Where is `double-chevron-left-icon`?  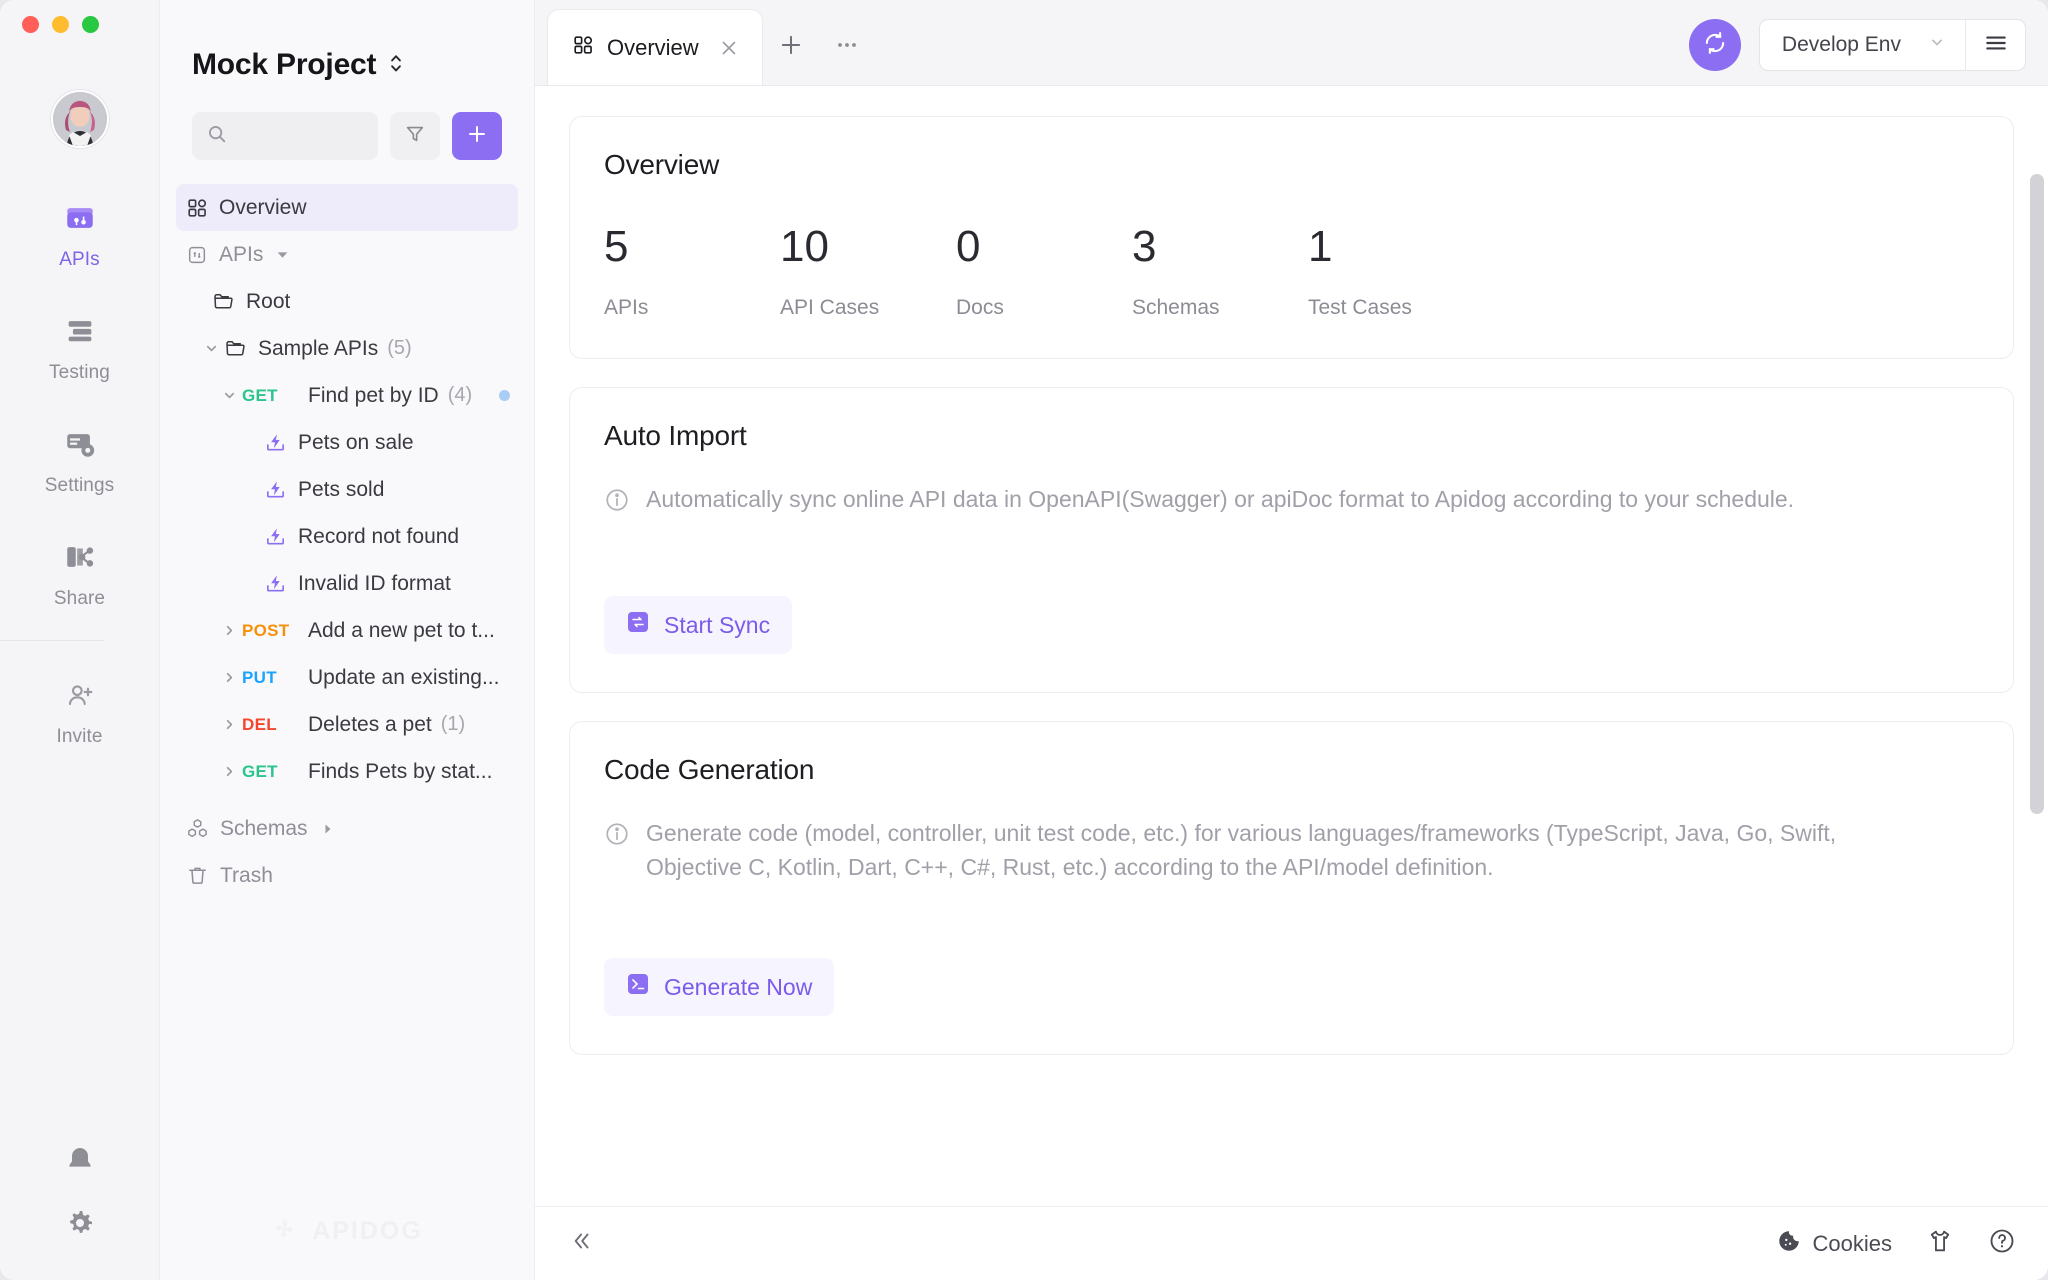
double-chevron-left-icon is located at coordinates (580, 1243).